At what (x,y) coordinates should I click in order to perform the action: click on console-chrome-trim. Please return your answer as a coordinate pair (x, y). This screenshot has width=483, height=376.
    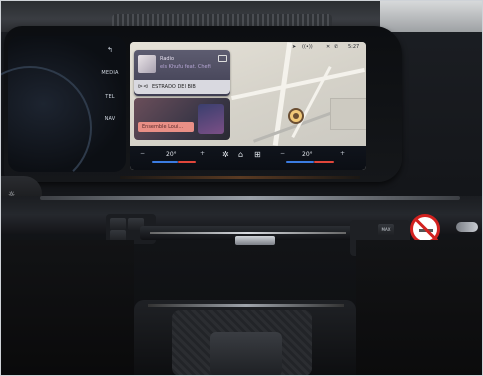
    Looking at the image, I should click on (246, 305).